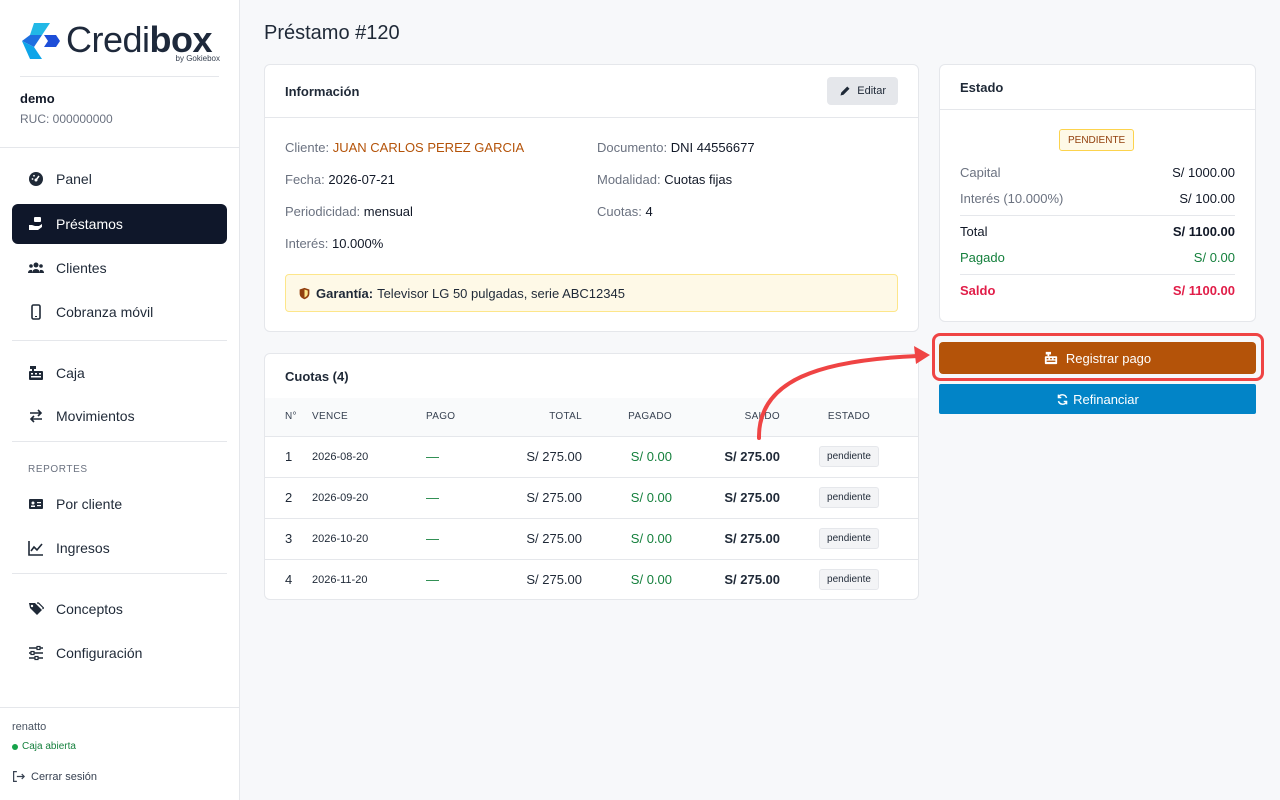 This screenshot has width=1280, height=800. Describe the element at coordinates (726, 417) in the screenshot. I see `col-header-saldo: SALDO` at that location.